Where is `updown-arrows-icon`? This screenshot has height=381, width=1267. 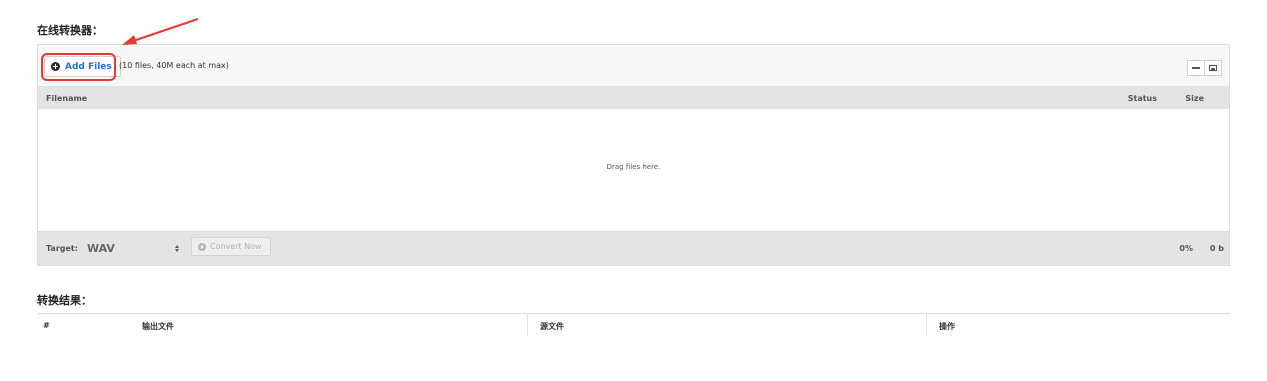 updown-arrows-icon is located at coordinates (177, 248).